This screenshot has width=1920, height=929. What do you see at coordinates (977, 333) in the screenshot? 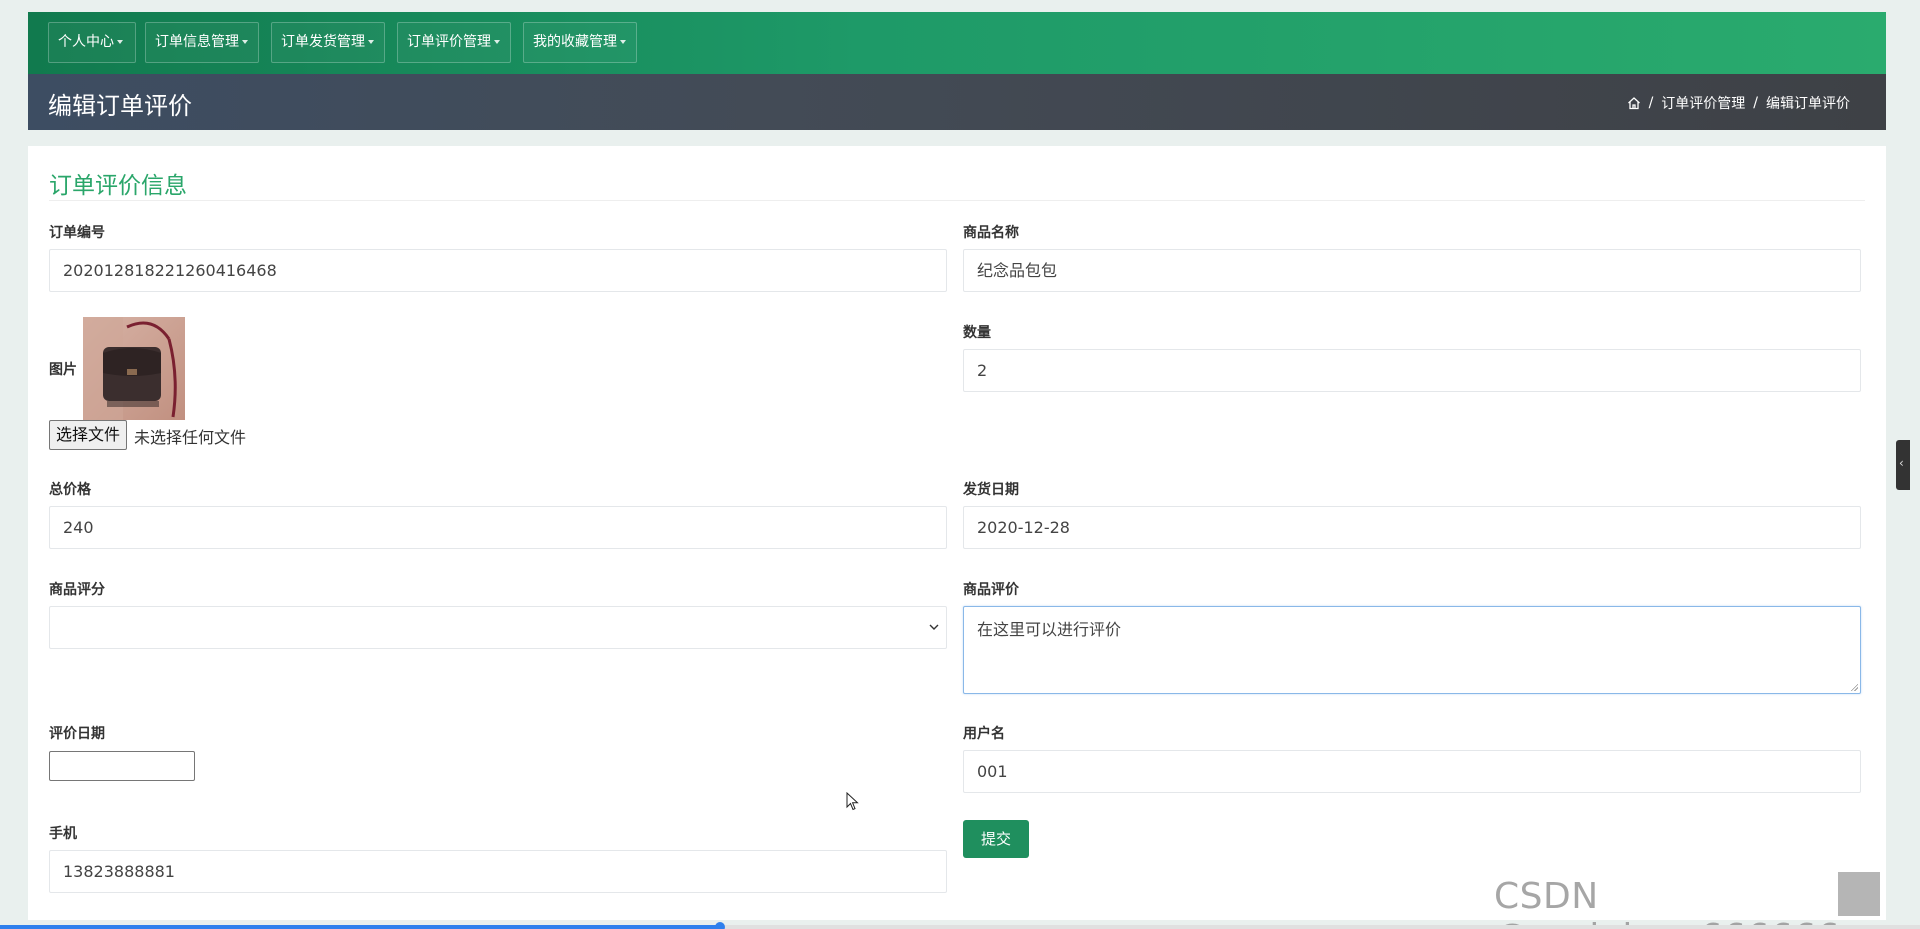
I see `quantity-label: 数量` at bounding box center [977, 333].